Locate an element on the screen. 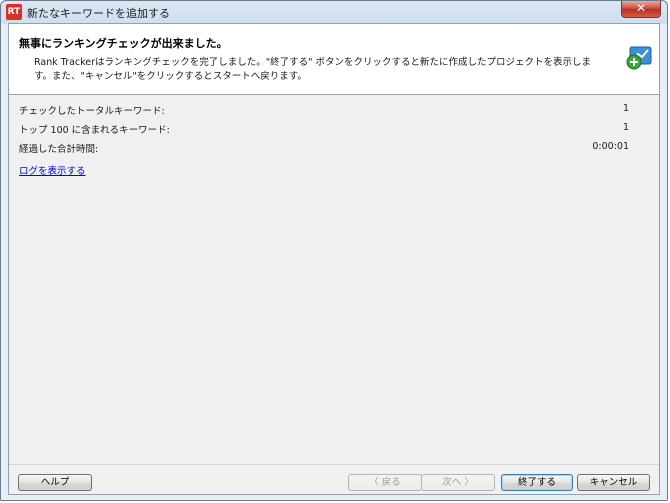 Image resolution: width=670 pixels, height=503 pixels. help-button: ヘルプ is located at coordinates (55, 482).